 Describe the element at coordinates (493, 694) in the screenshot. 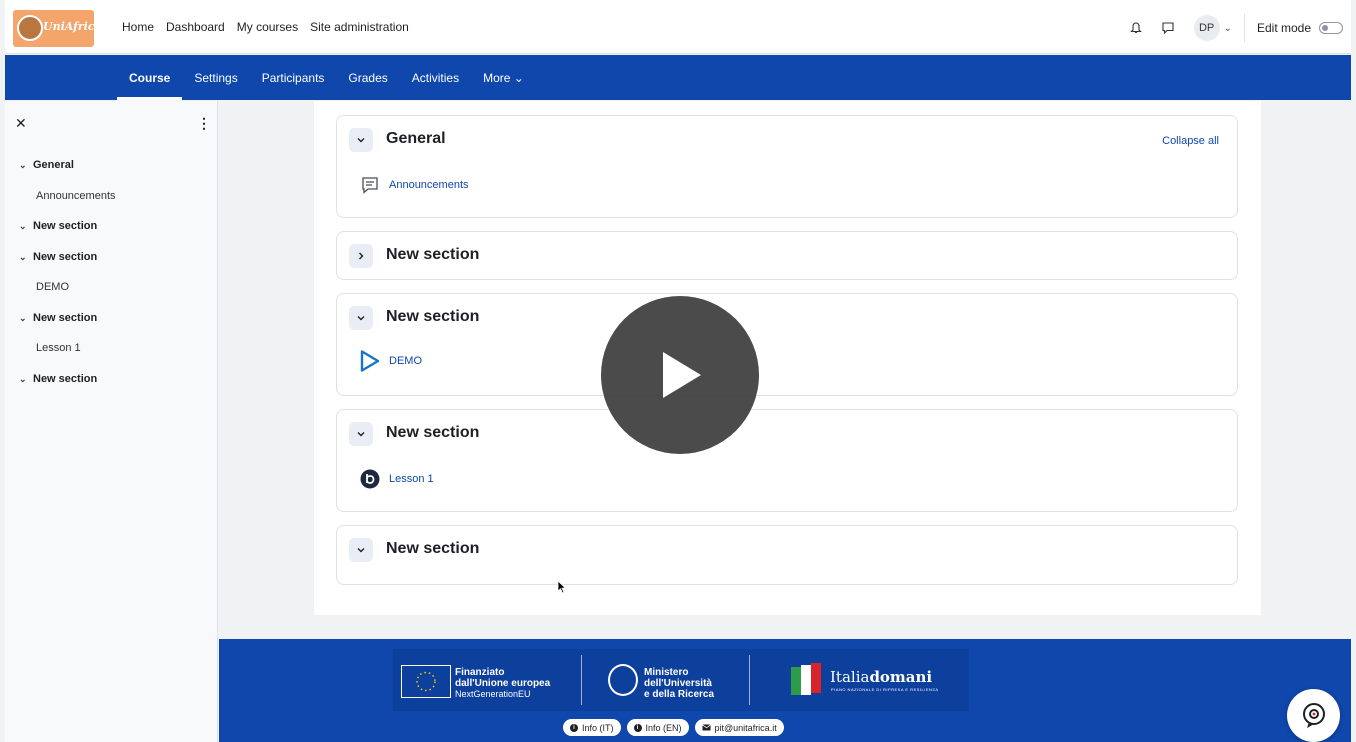

I see `eu-line-3: NextGenerationEU` at that location.